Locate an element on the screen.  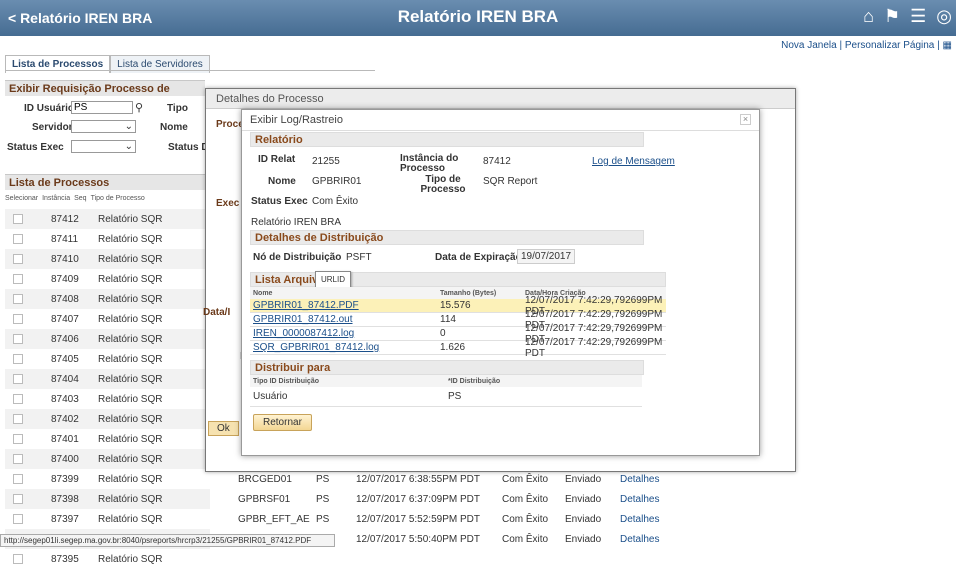
cell-dist: Enviado is located at coordinates (583, 519).